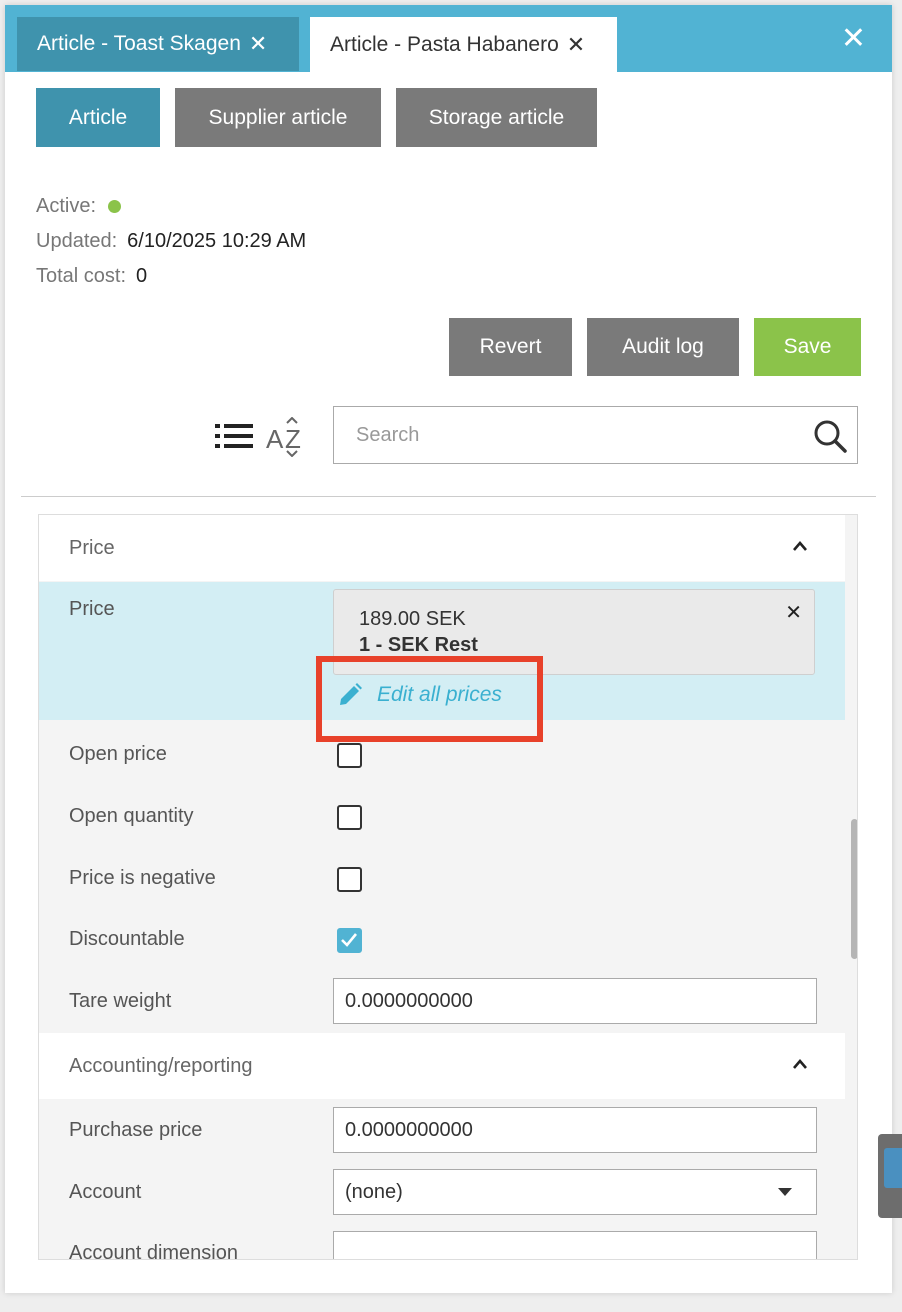 Image resolution: width=902 pixels, height=1312 pixels. I want to click on tab-pasta-habanero: Article - Pasta Habanero ✕, so click(463, 44).